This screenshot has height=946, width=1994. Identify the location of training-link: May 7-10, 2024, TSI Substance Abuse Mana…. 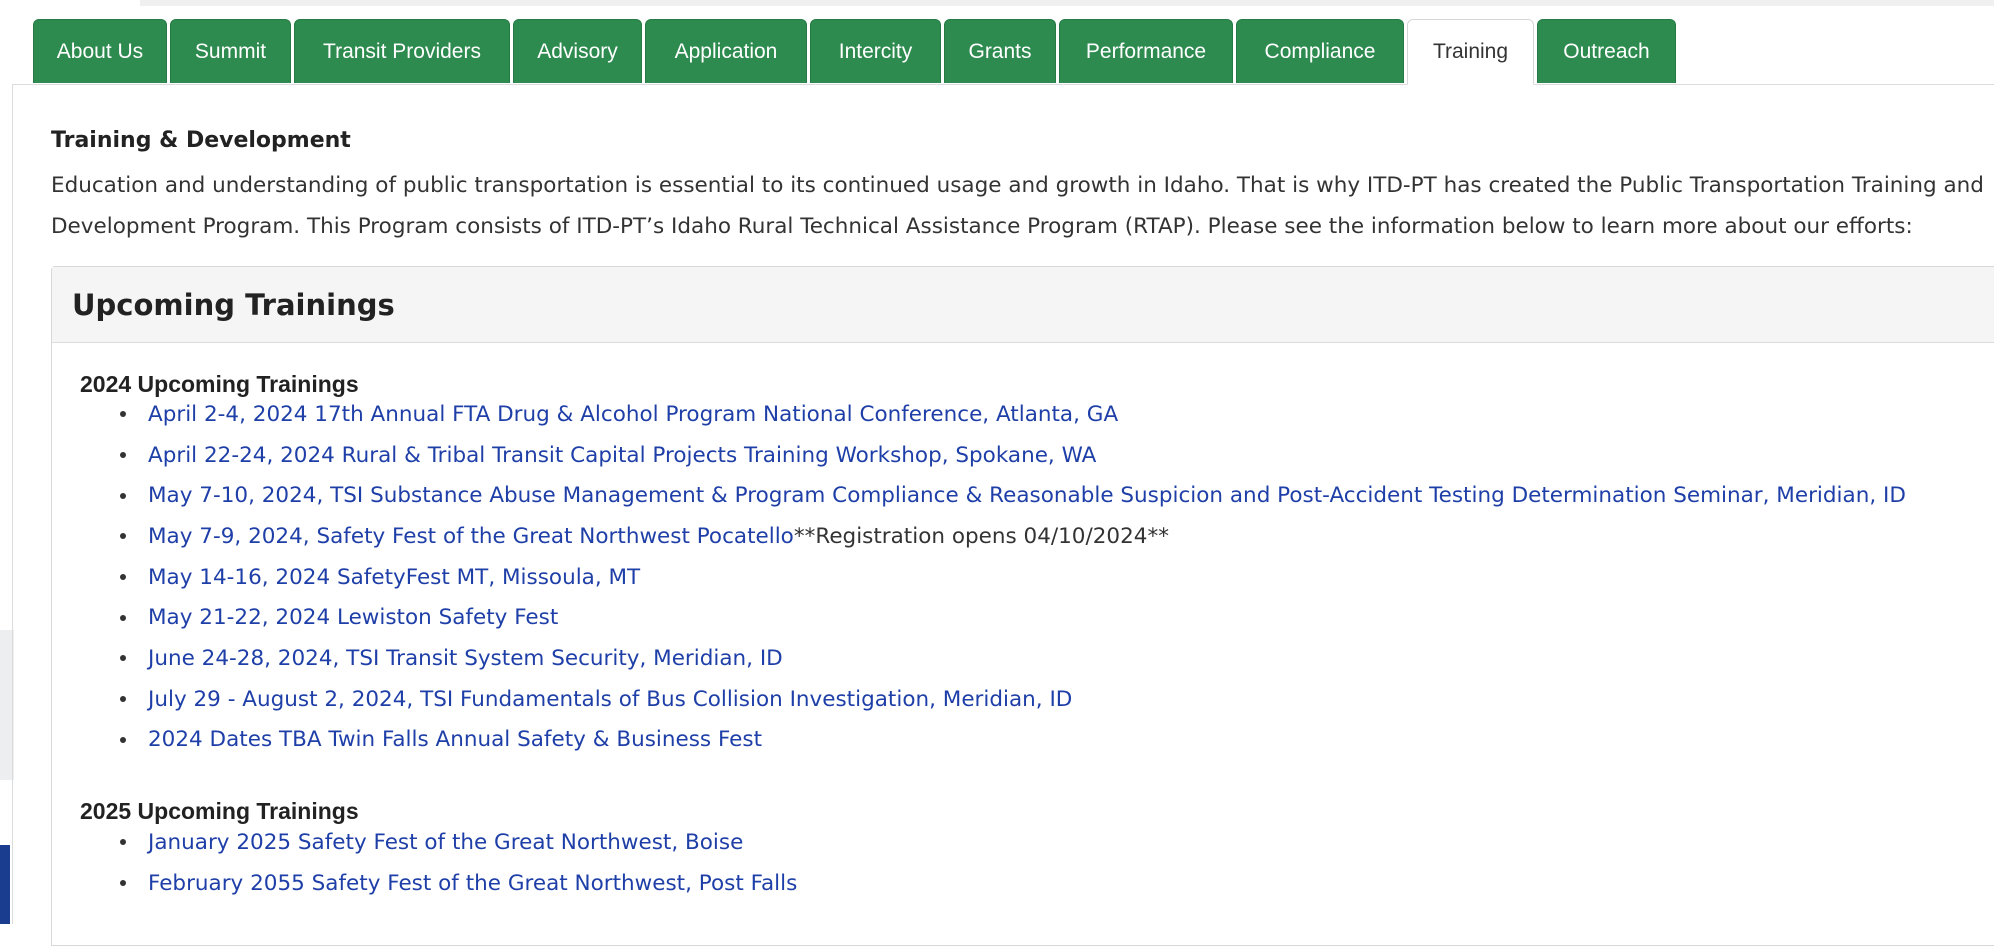
(1027, 495).